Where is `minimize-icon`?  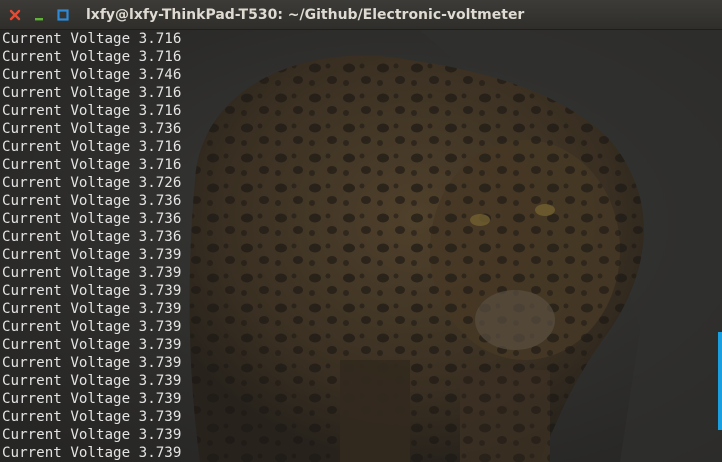 minimize-icon is located at coordinates (39, 19).